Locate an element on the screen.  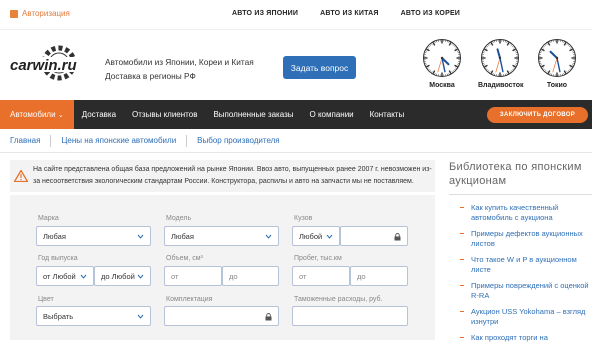
customs-input is located at coordinates (350, 316).